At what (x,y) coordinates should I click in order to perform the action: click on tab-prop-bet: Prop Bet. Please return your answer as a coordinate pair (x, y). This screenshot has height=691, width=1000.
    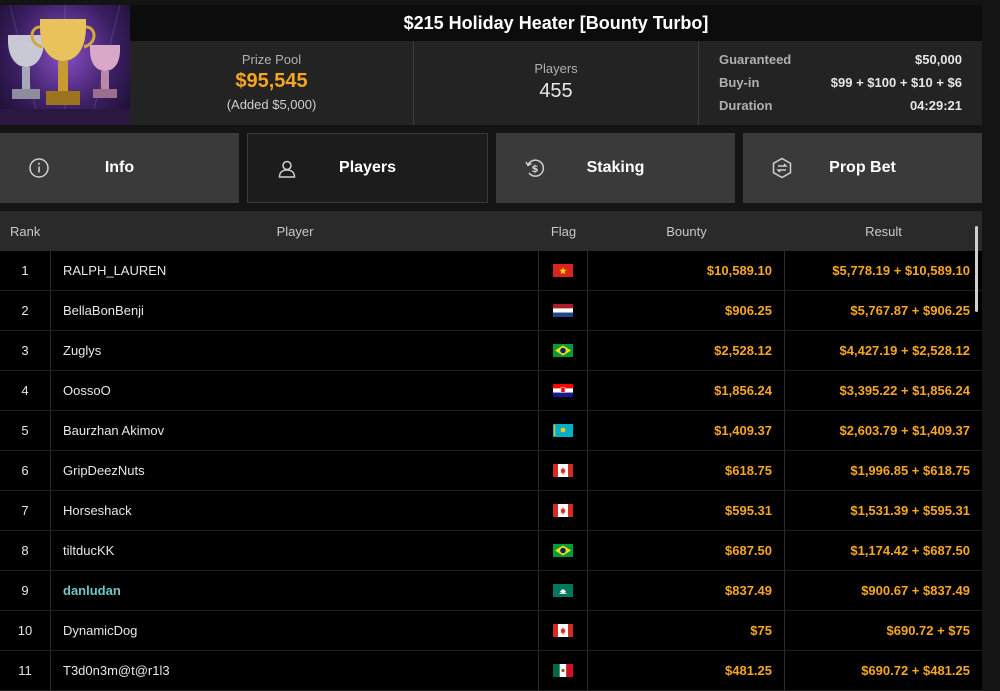
    Looking at the image, I should click on (862, 168).